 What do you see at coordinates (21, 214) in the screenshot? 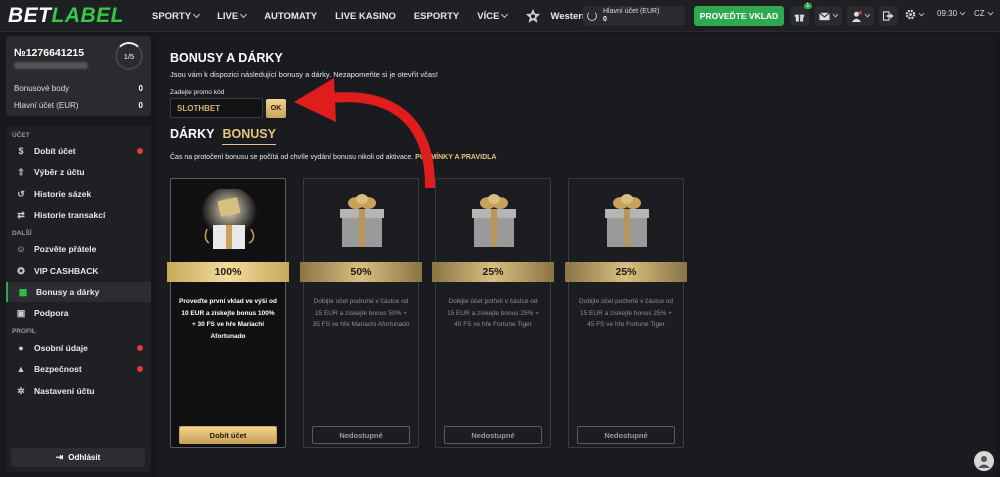
I see `transfer-icon: ⇄` at bounding box center [21, 214].